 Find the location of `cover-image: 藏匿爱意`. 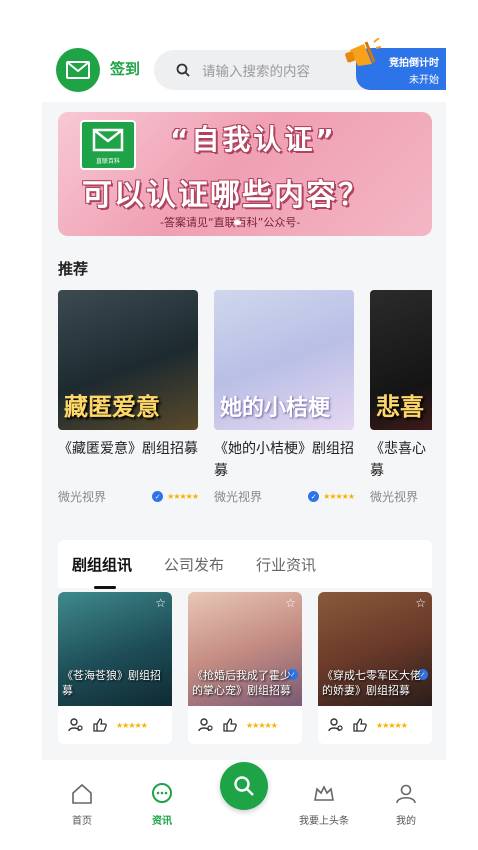

cover-image: 藏匿爱意 is located at coordinates (128, 360).